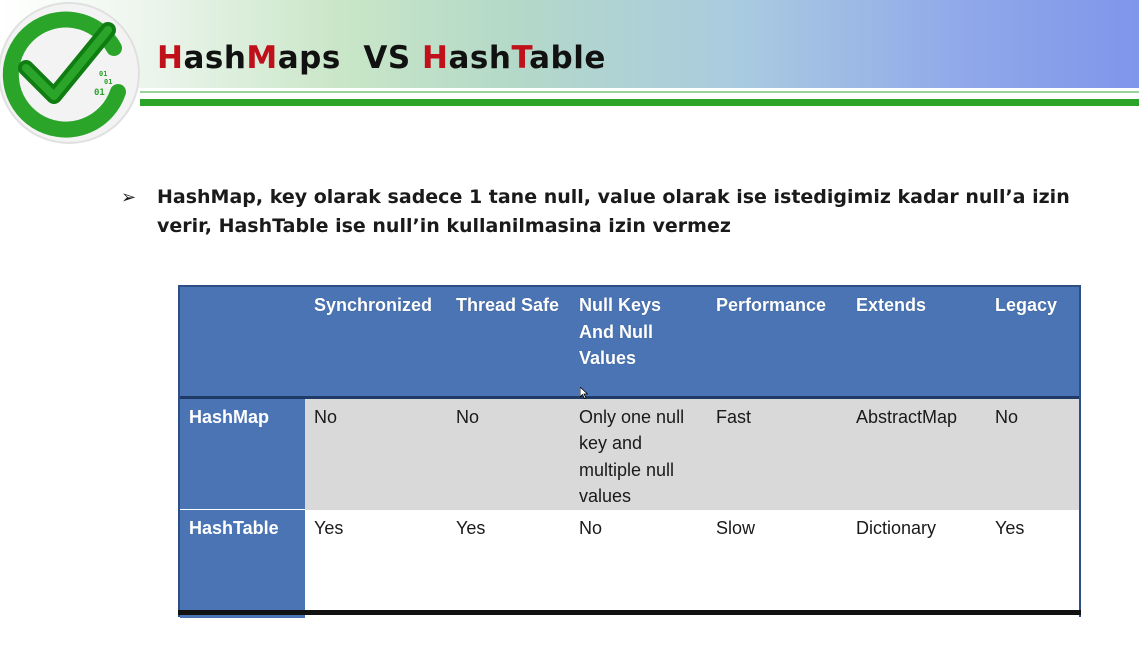 Image resolution: width=1139 pixels, height=654 pixels. What do you see at coordinates (639, 102) in the screenshot?
I see `header-divider` at bounding box center [639, 102].